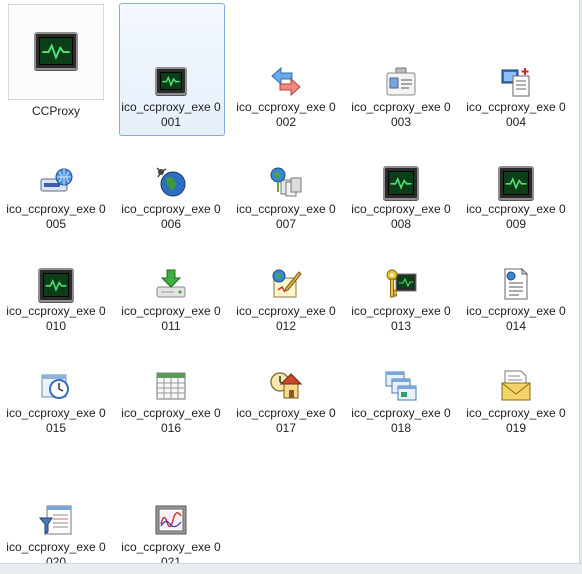 The width and height of the screenshot is (582, 574). I want to click on file-name: ico_ccproxy_exe 0018, so click(401, 420).